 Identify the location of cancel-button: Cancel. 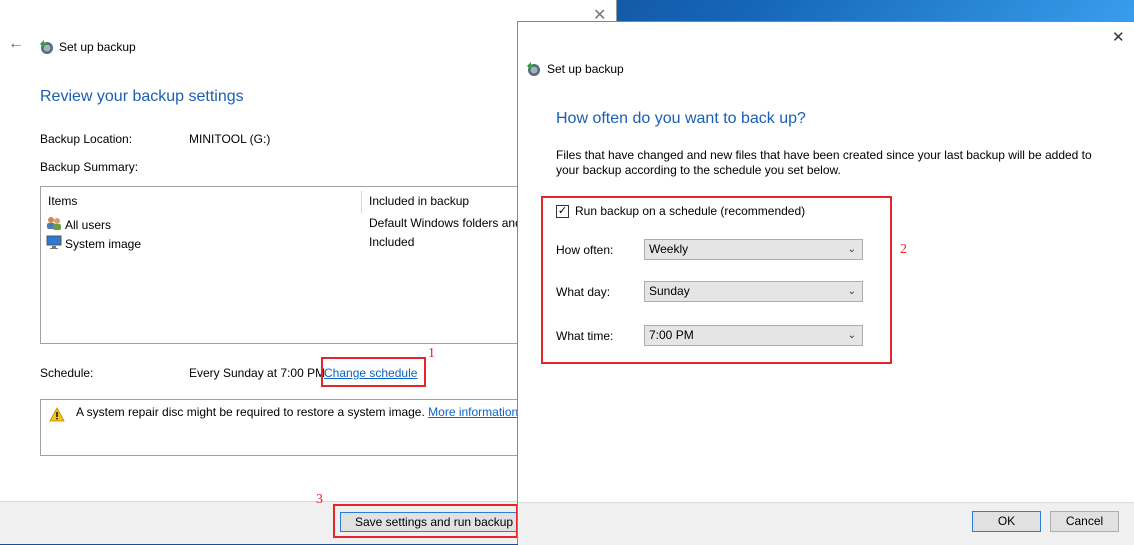
(1084, 521).